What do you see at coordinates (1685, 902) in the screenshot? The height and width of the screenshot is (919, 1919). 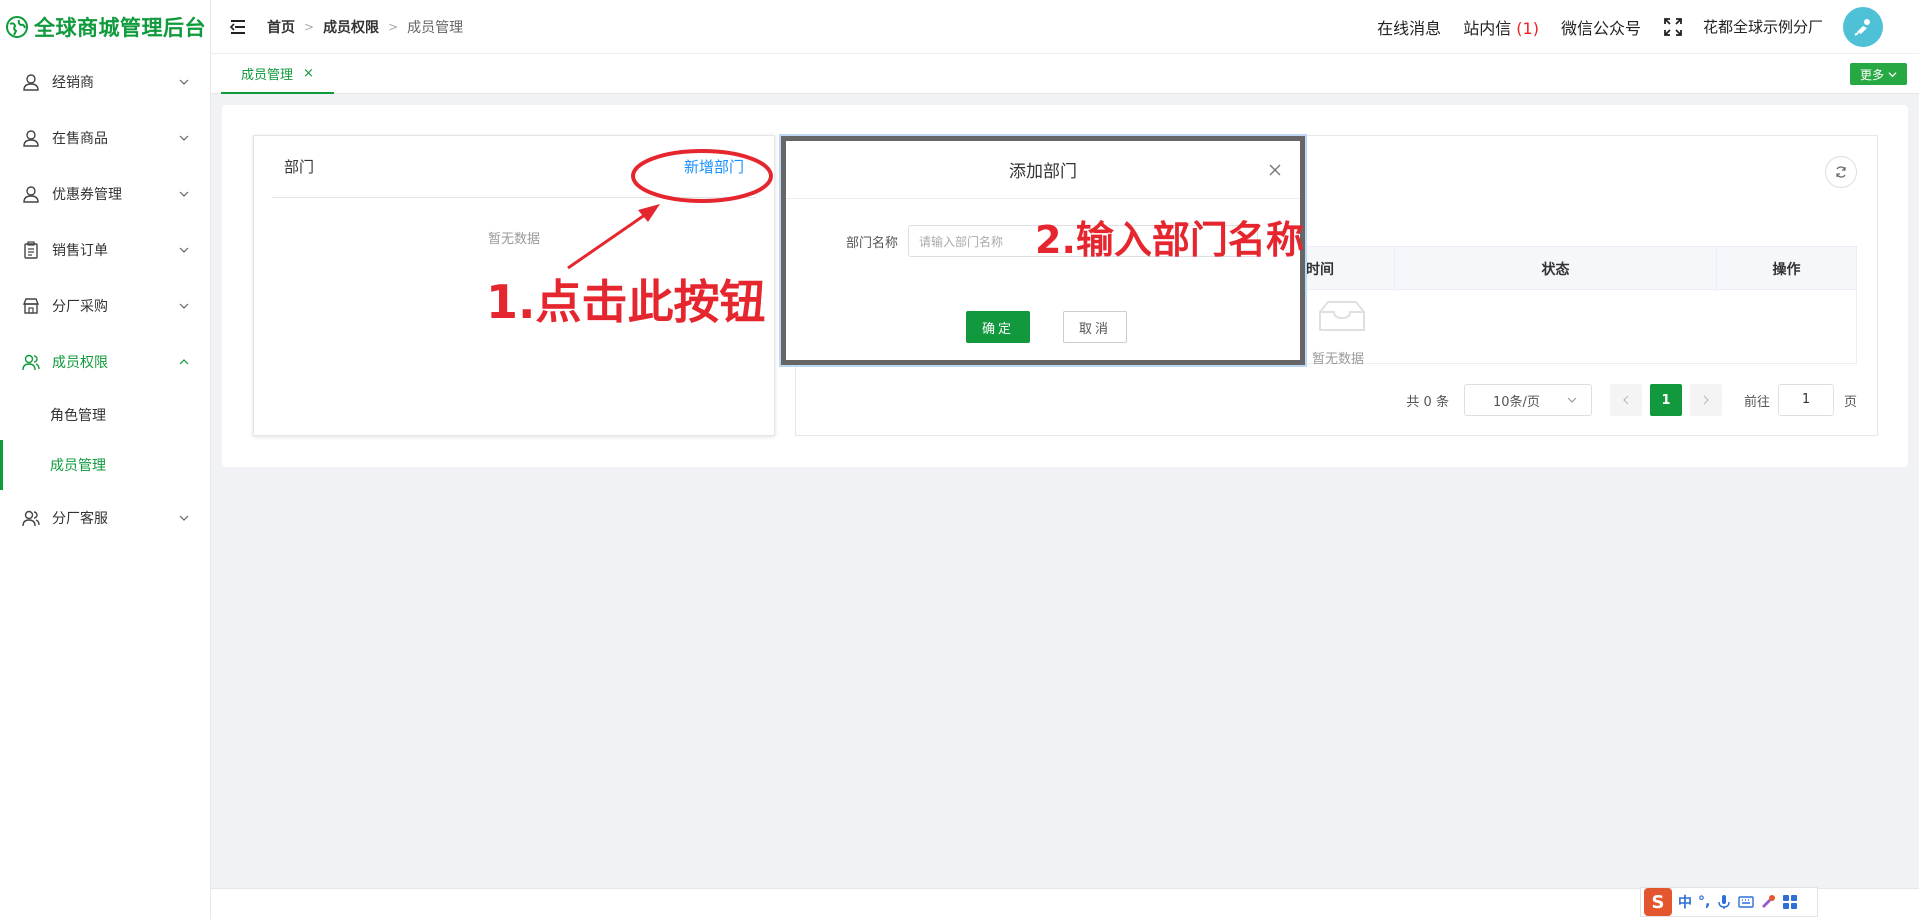 I see `ime-language-mode: 中` at bounding box center [1685, 902].